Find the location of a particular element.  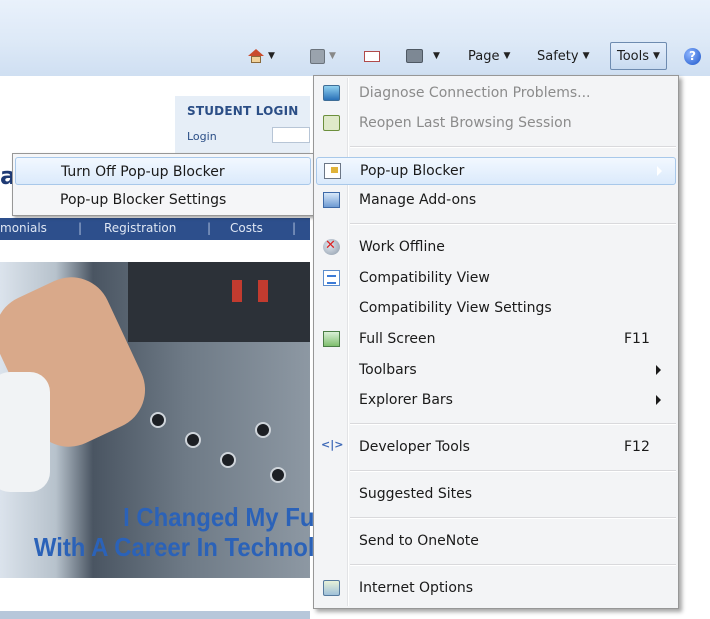

tools-menu-label: Tools is located at coordinates (633, 56).